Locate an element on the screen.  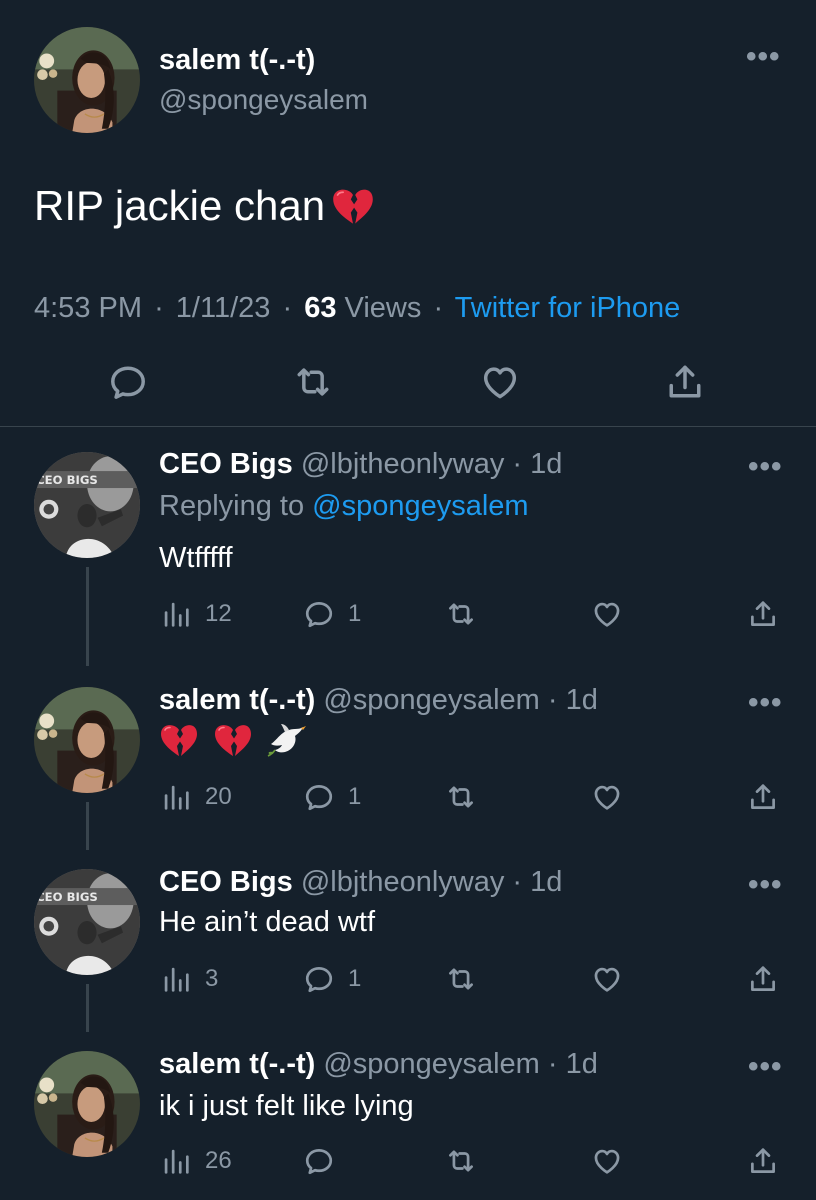
replying-to: Replying to @spongeysalem is located at coordinates (344, 506).